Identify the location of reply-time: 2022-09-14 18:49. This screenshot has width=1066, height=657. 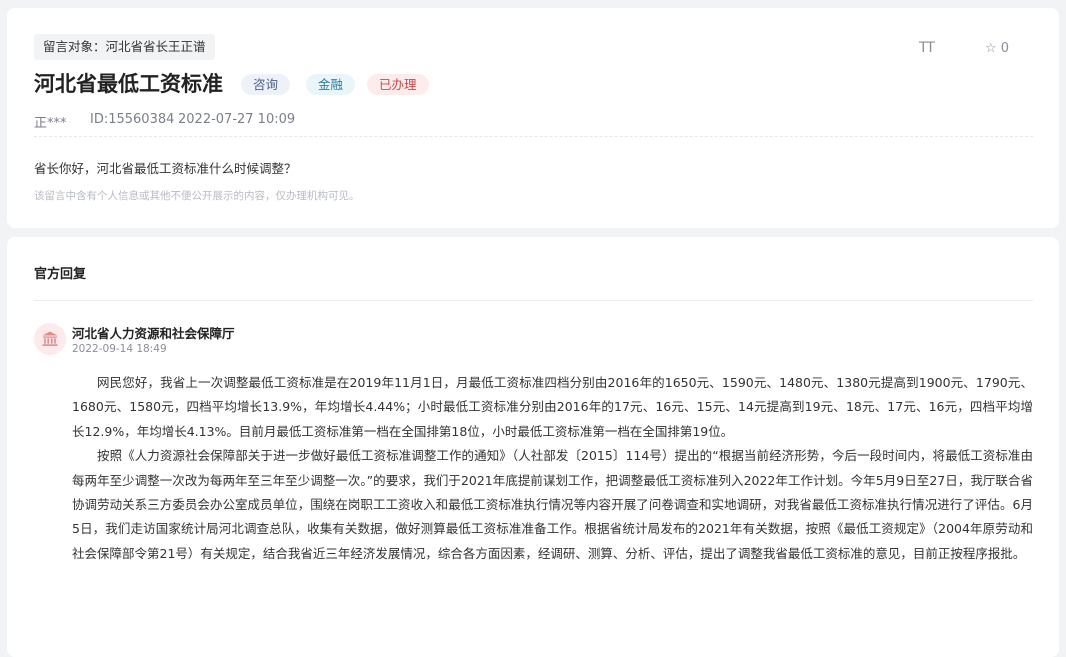
(119, 349).